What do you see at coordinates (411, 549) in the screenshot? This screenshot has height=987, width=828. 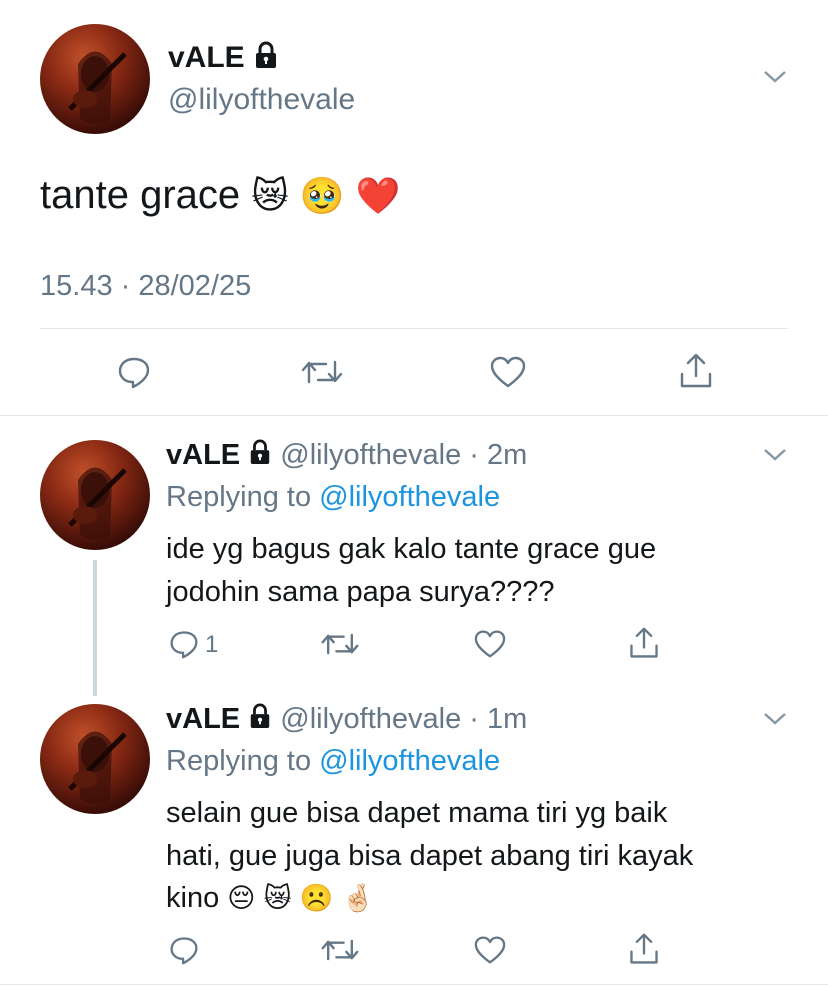 I see `reply-text-line: ide yg bagus gak kalo tante grace gue` at bounding box center [411, 549].